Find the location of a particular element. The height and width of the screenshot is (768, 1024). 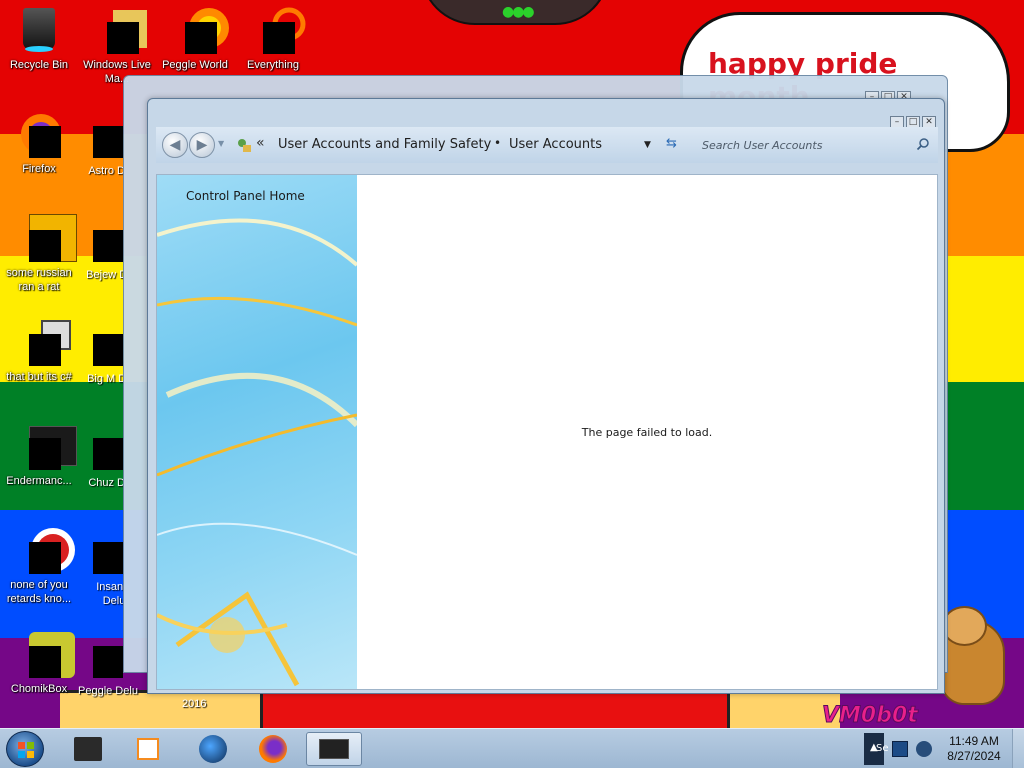

clock-time: 11:49 AM is located at coordinates (974, 741).